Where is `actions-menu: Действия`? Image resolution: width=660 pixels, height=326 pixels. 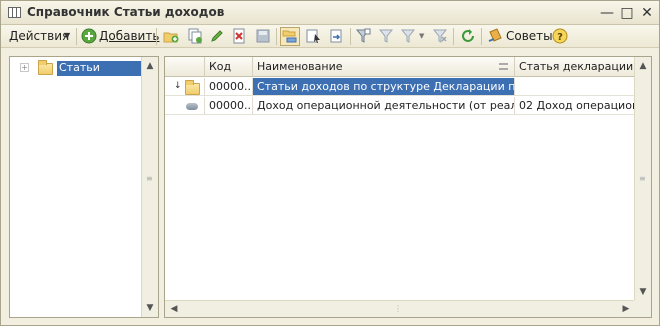 actions-menu: Действия is located at coordinates (39, 36).